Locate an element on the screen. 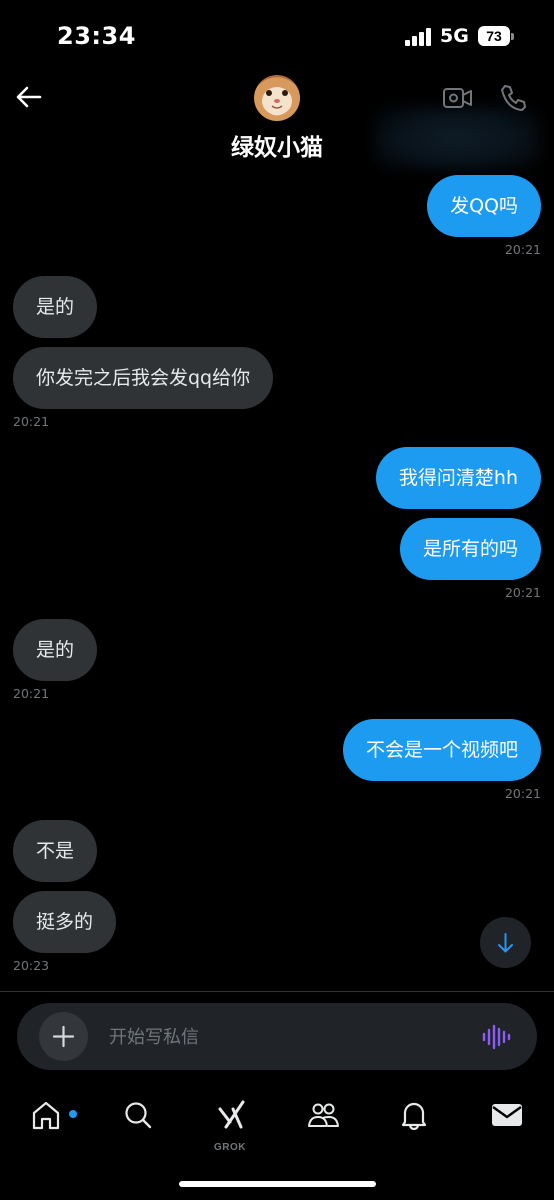  tab-messages is located at coordinates (506, 1124).